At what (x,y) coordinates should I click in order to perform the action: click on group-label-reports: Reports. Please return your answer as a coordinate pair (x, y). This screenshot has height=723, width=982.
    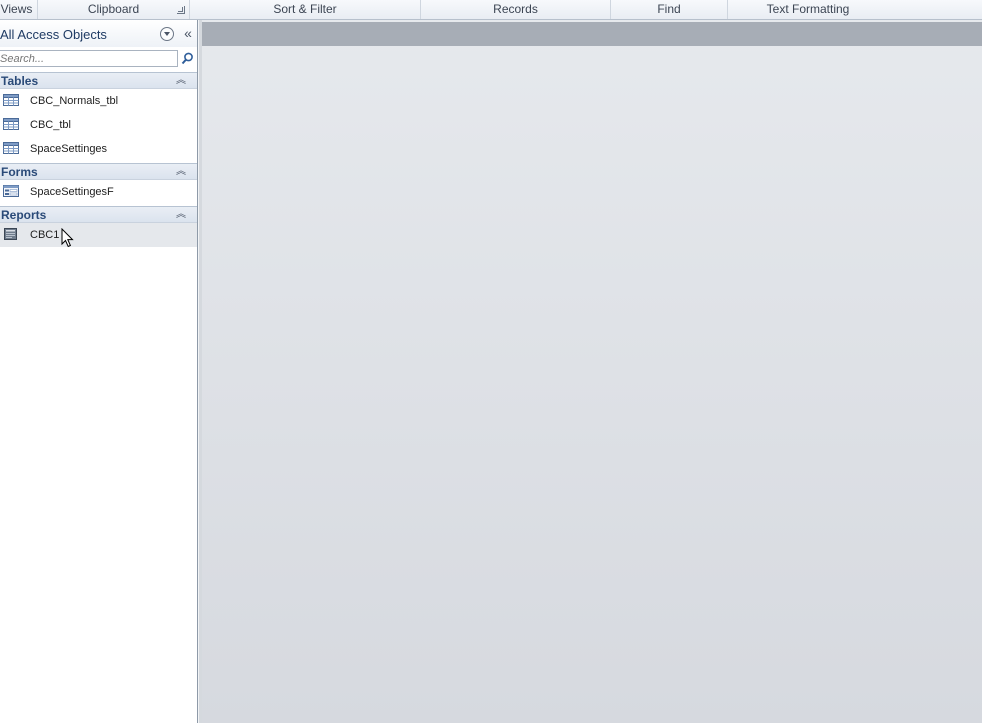
    Looking at the image, I should click on (24, 215).